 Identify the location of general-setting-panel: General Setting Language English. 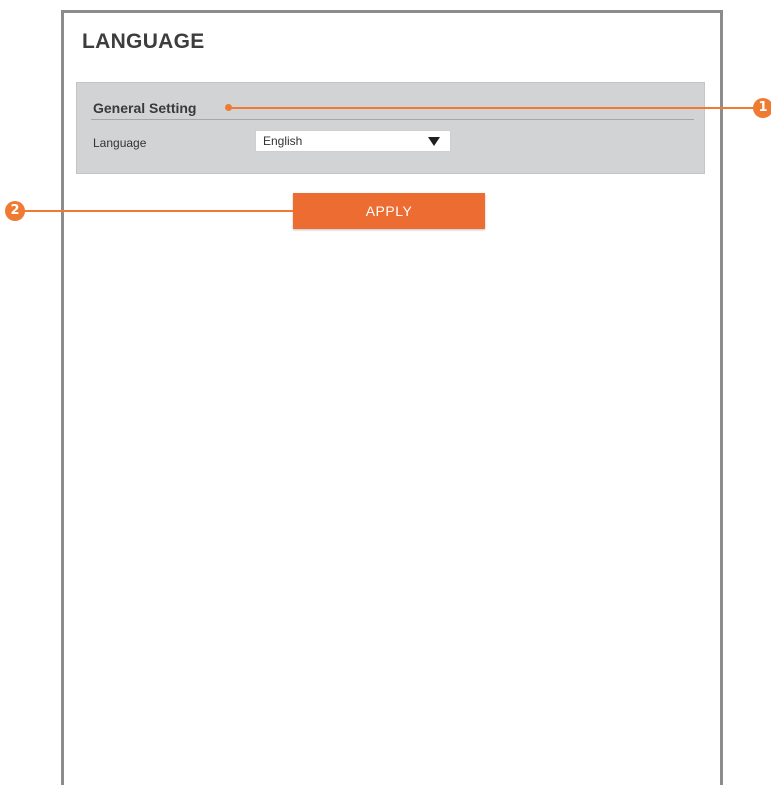
(390, 128).